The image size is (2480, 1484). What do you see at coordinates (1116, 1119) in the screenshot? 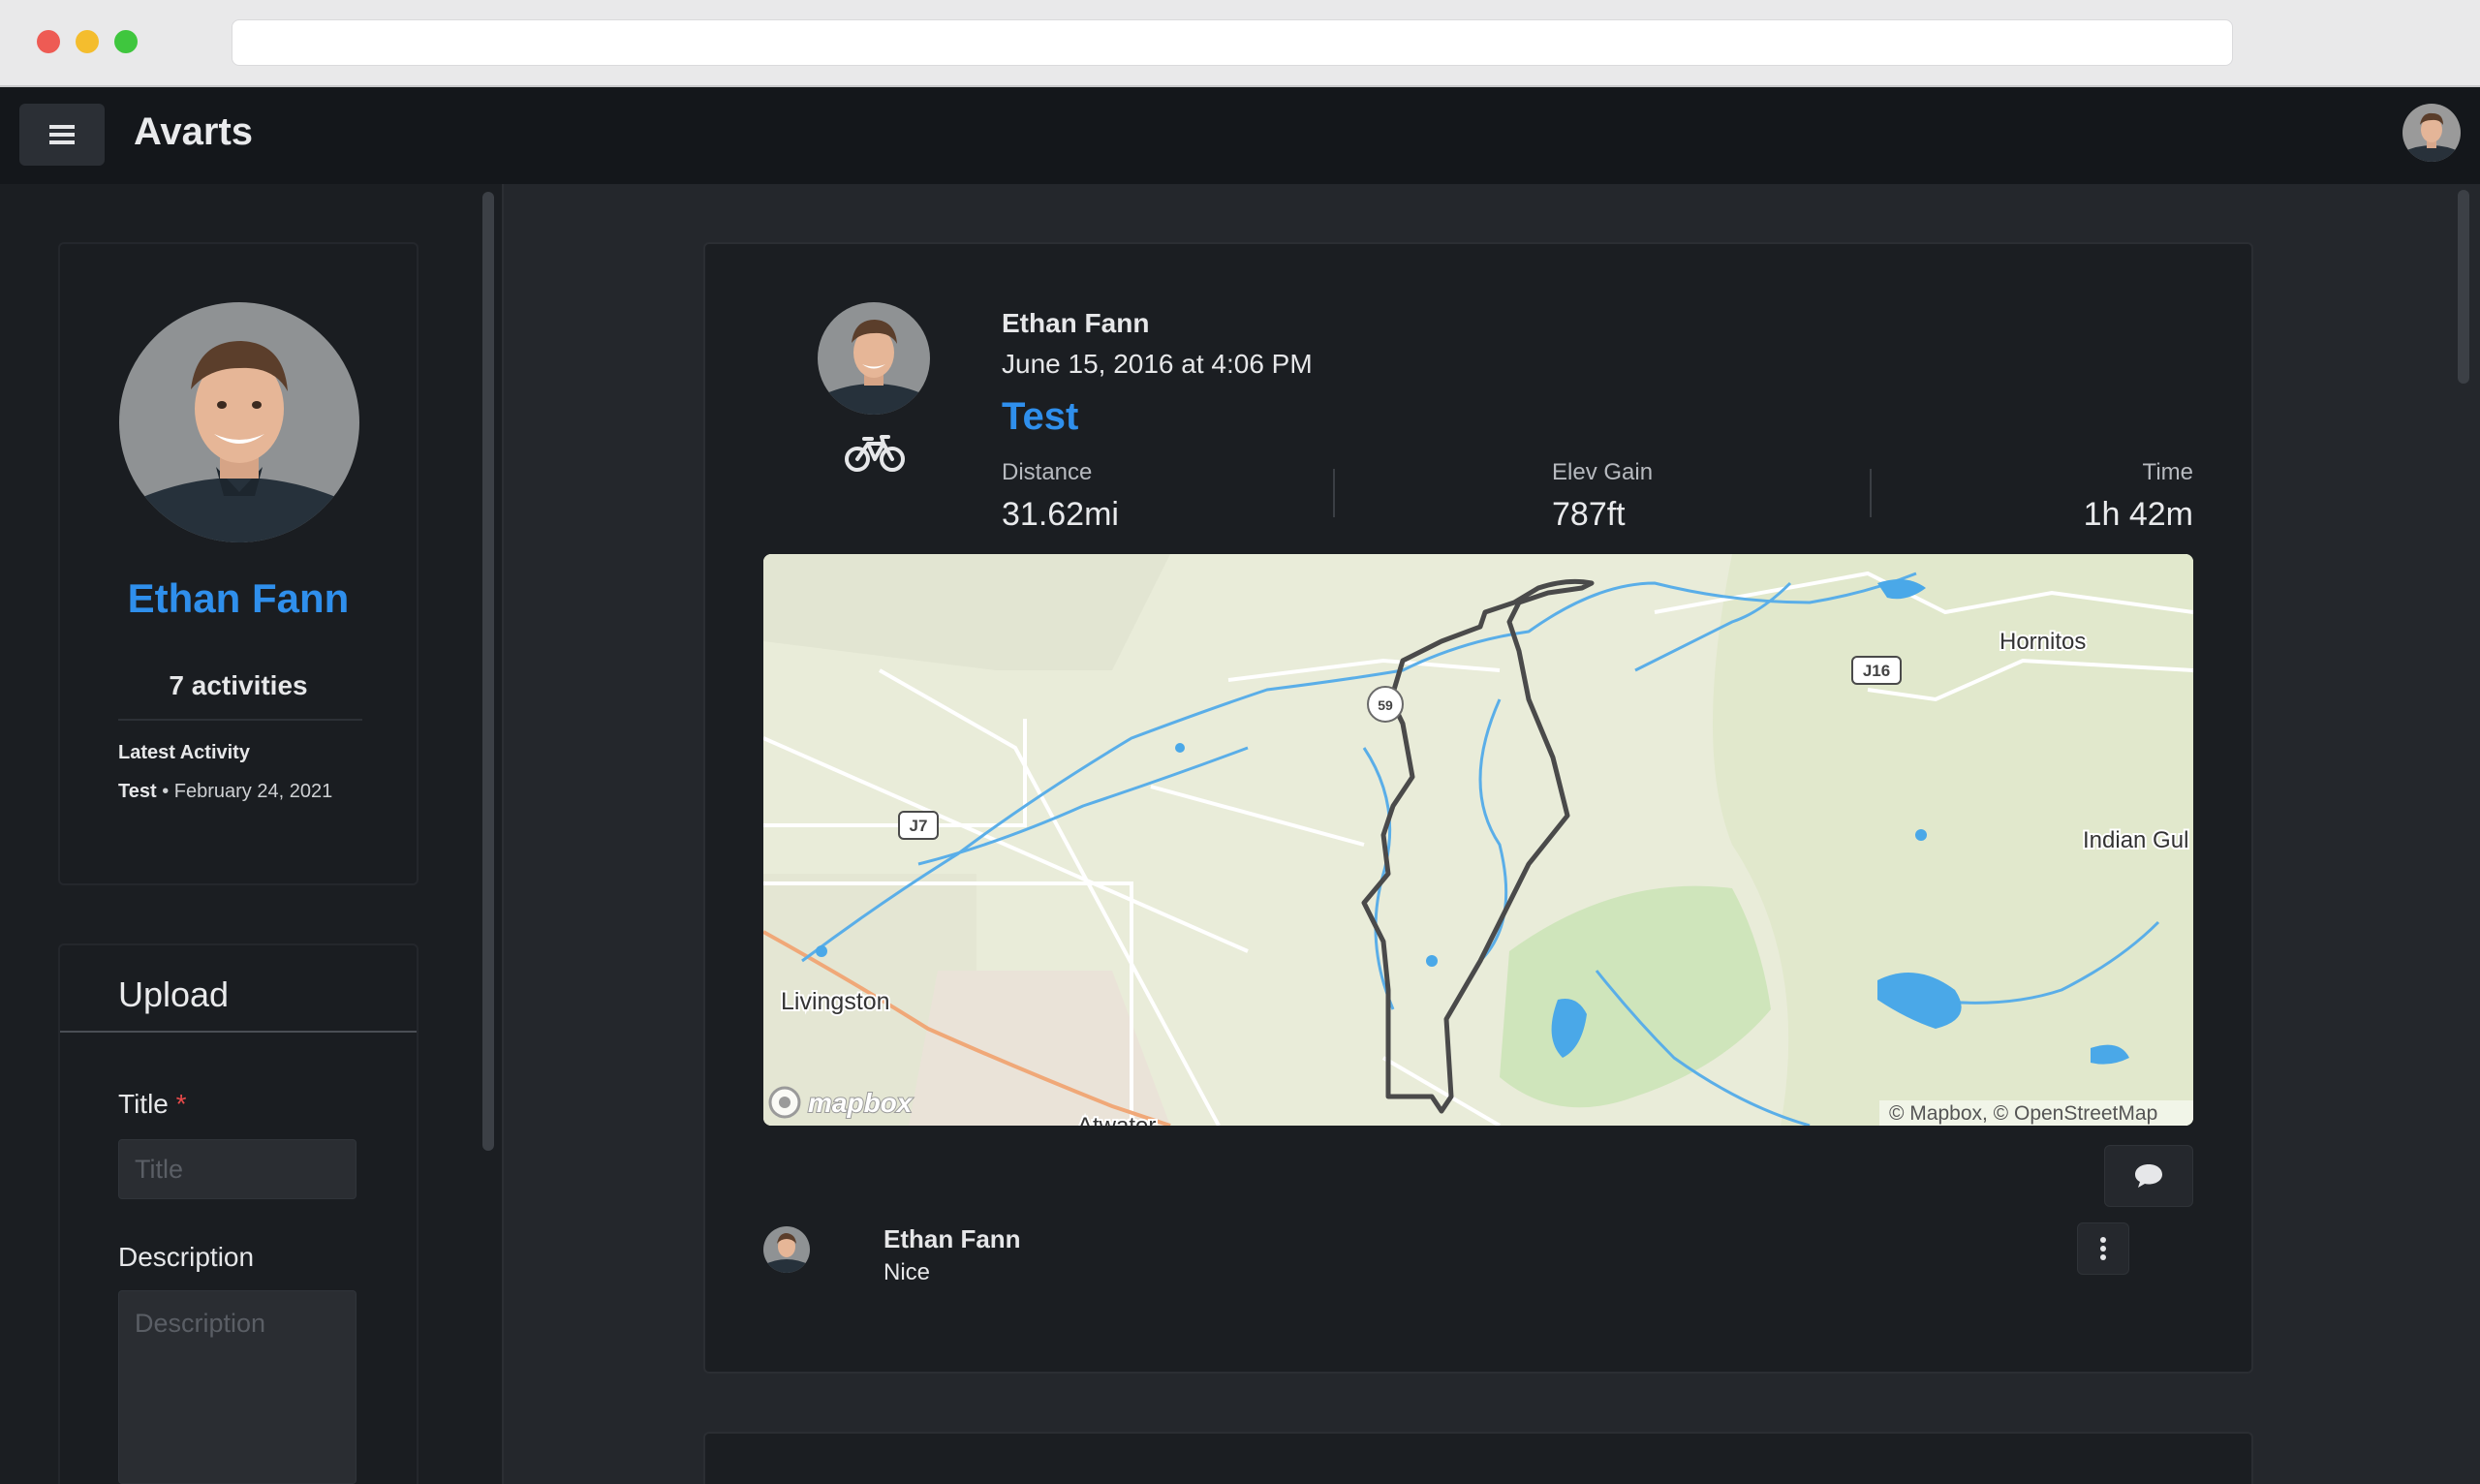
I see `map-label-atwater: Atwater` at bounding box center [1116, 1119].